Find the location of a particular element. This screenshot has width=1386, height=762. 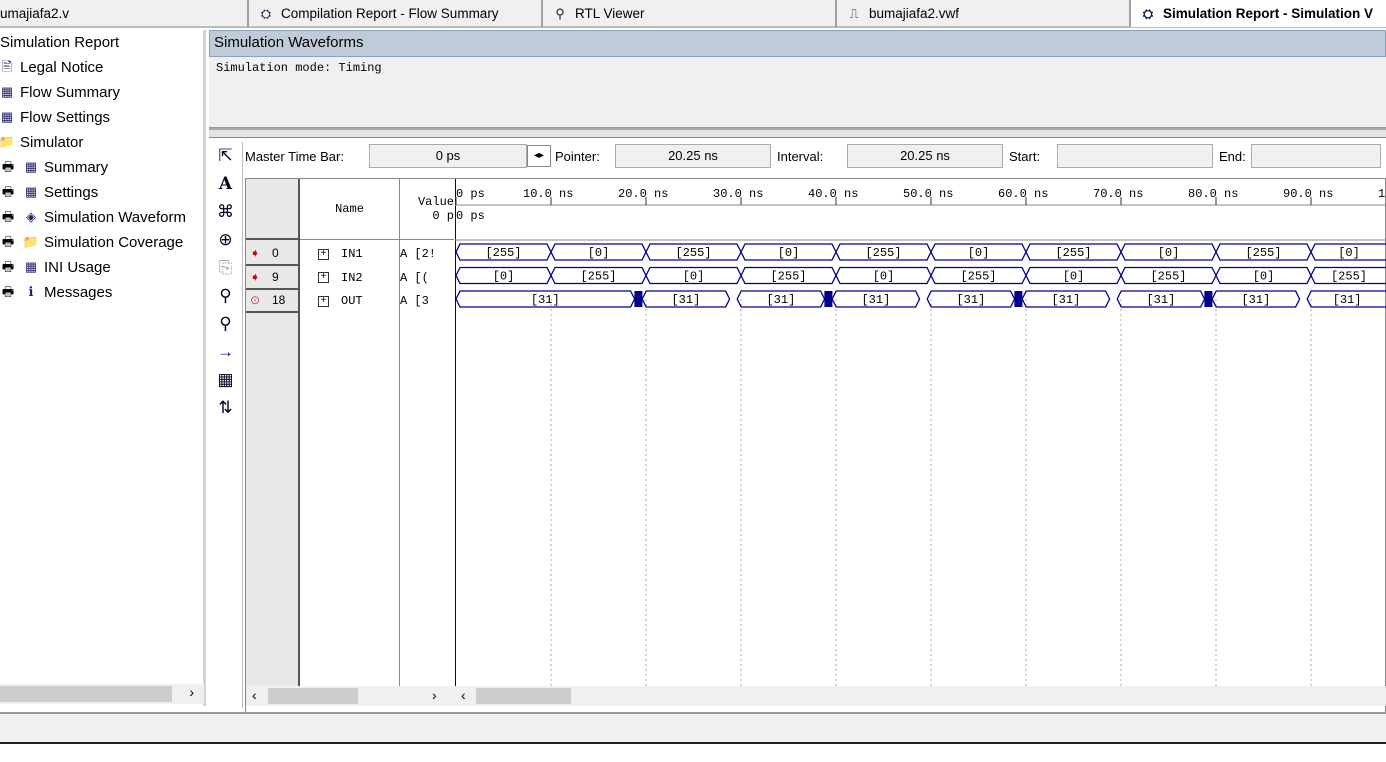

tab-2: ⛭ Compilation Report - Flow Summary is located at coordinates (394, 13).